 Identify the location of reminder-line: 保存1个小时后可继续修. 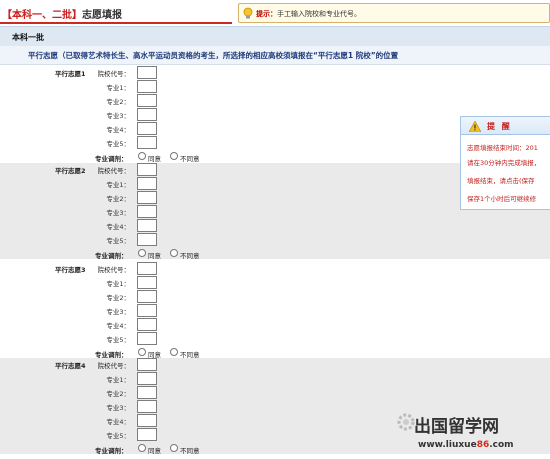
(502, 199).